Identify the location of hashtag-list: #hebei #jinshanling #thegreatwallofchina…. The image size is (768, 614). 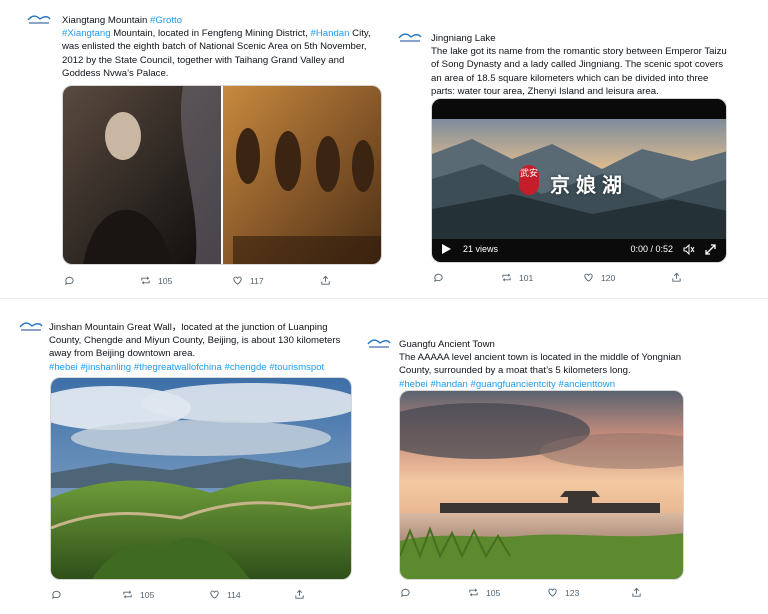
(202, 367).